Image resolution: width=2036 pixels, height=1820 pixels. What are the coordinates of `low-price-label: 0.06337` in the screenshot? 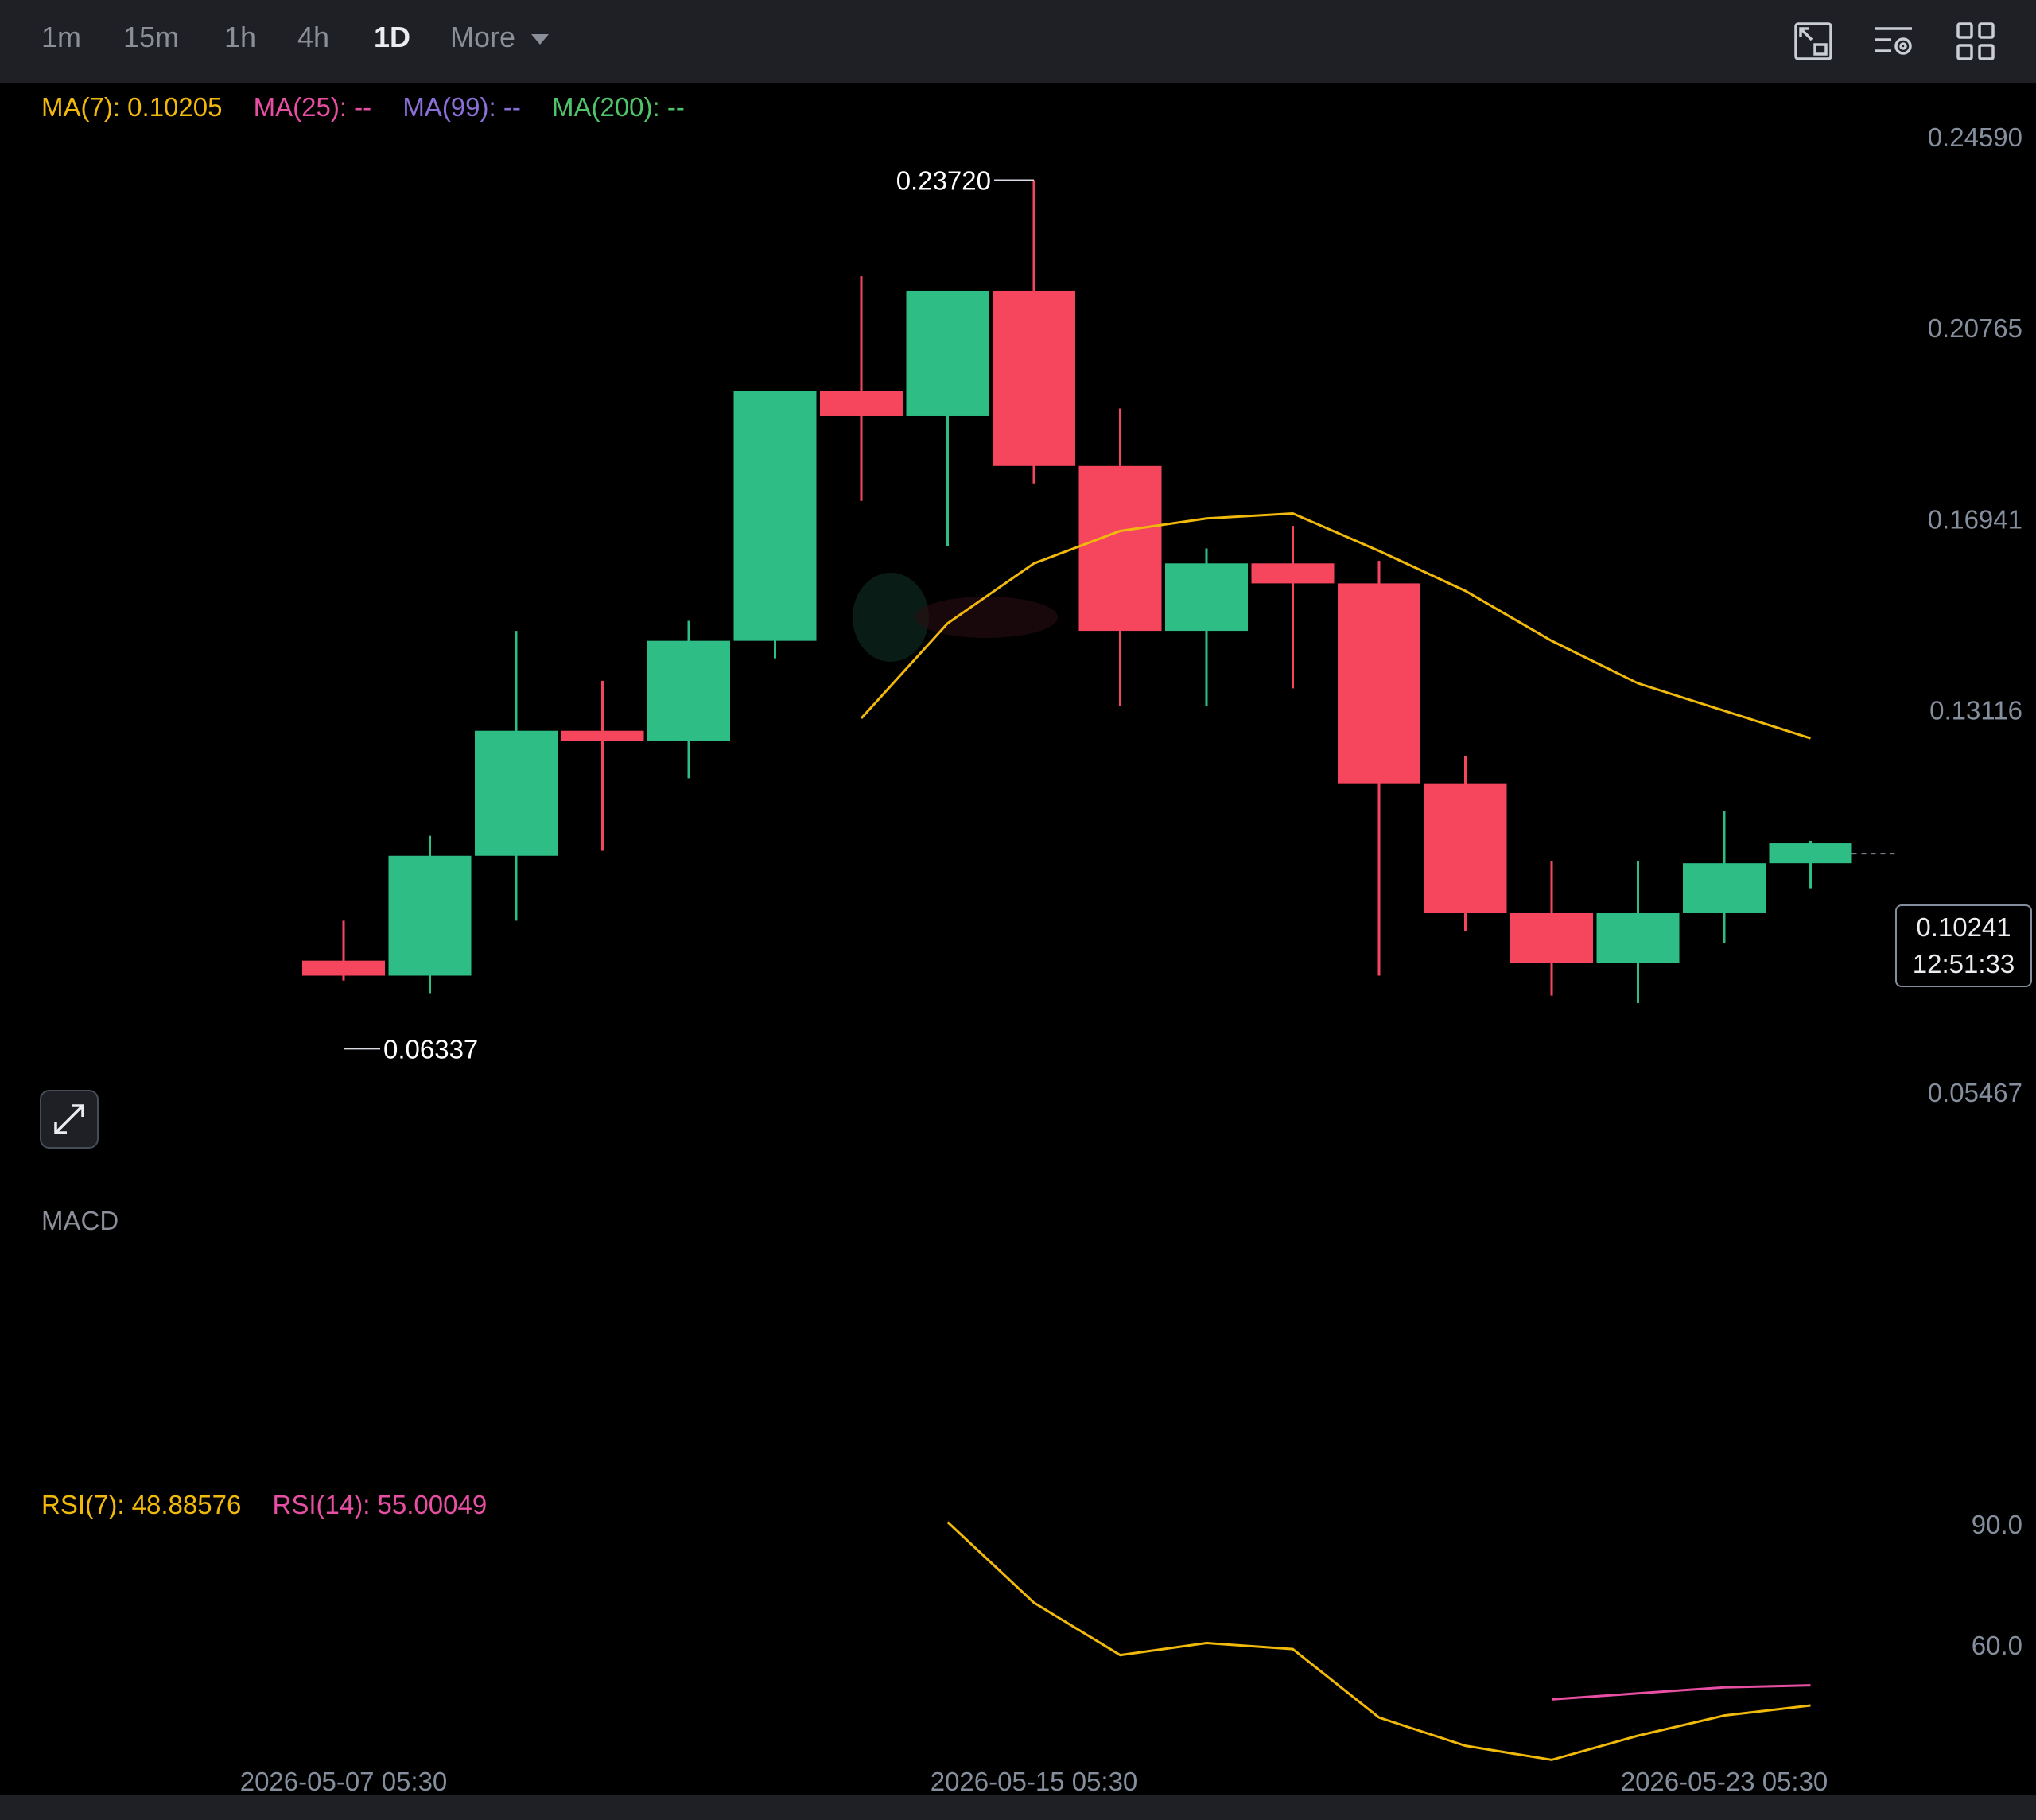 It's located at (430, 1049).